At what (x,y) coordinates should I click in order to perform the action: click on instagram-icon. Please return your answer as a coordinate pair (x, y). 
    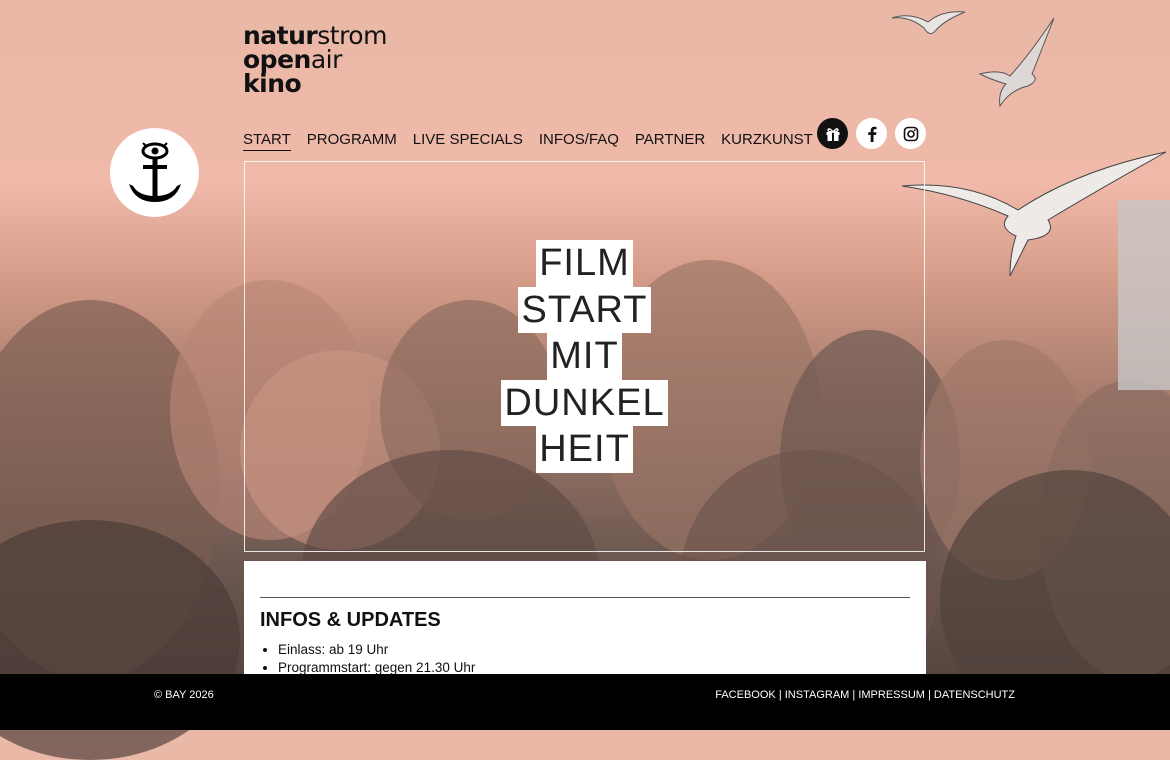
    Looking at the image, I should click on (910, 133).